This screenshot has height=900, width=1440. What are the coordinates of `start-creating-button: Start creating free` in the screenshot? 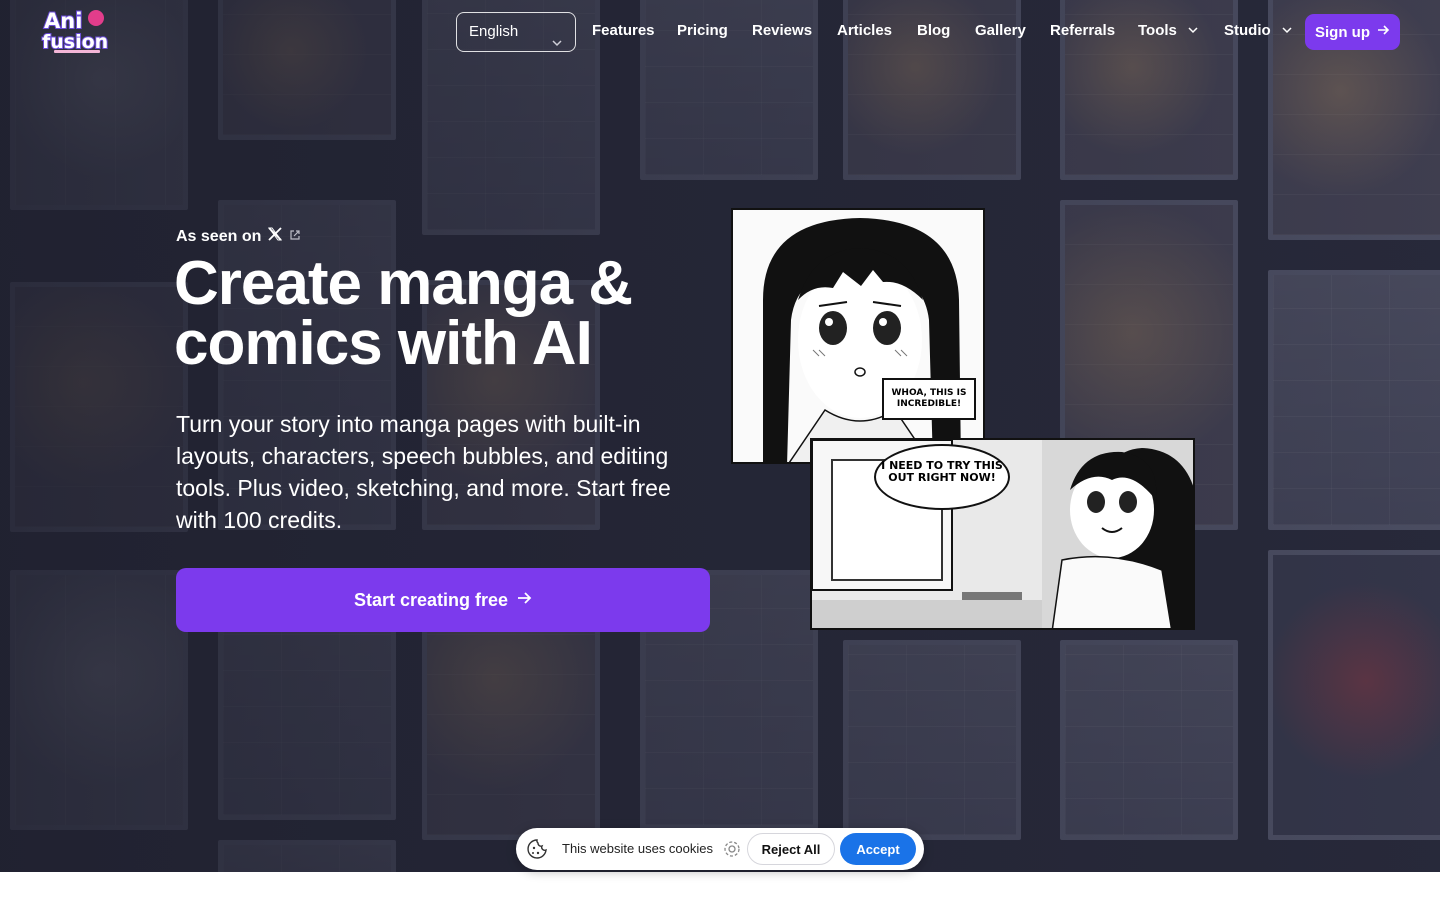 It's located at (443, 600).